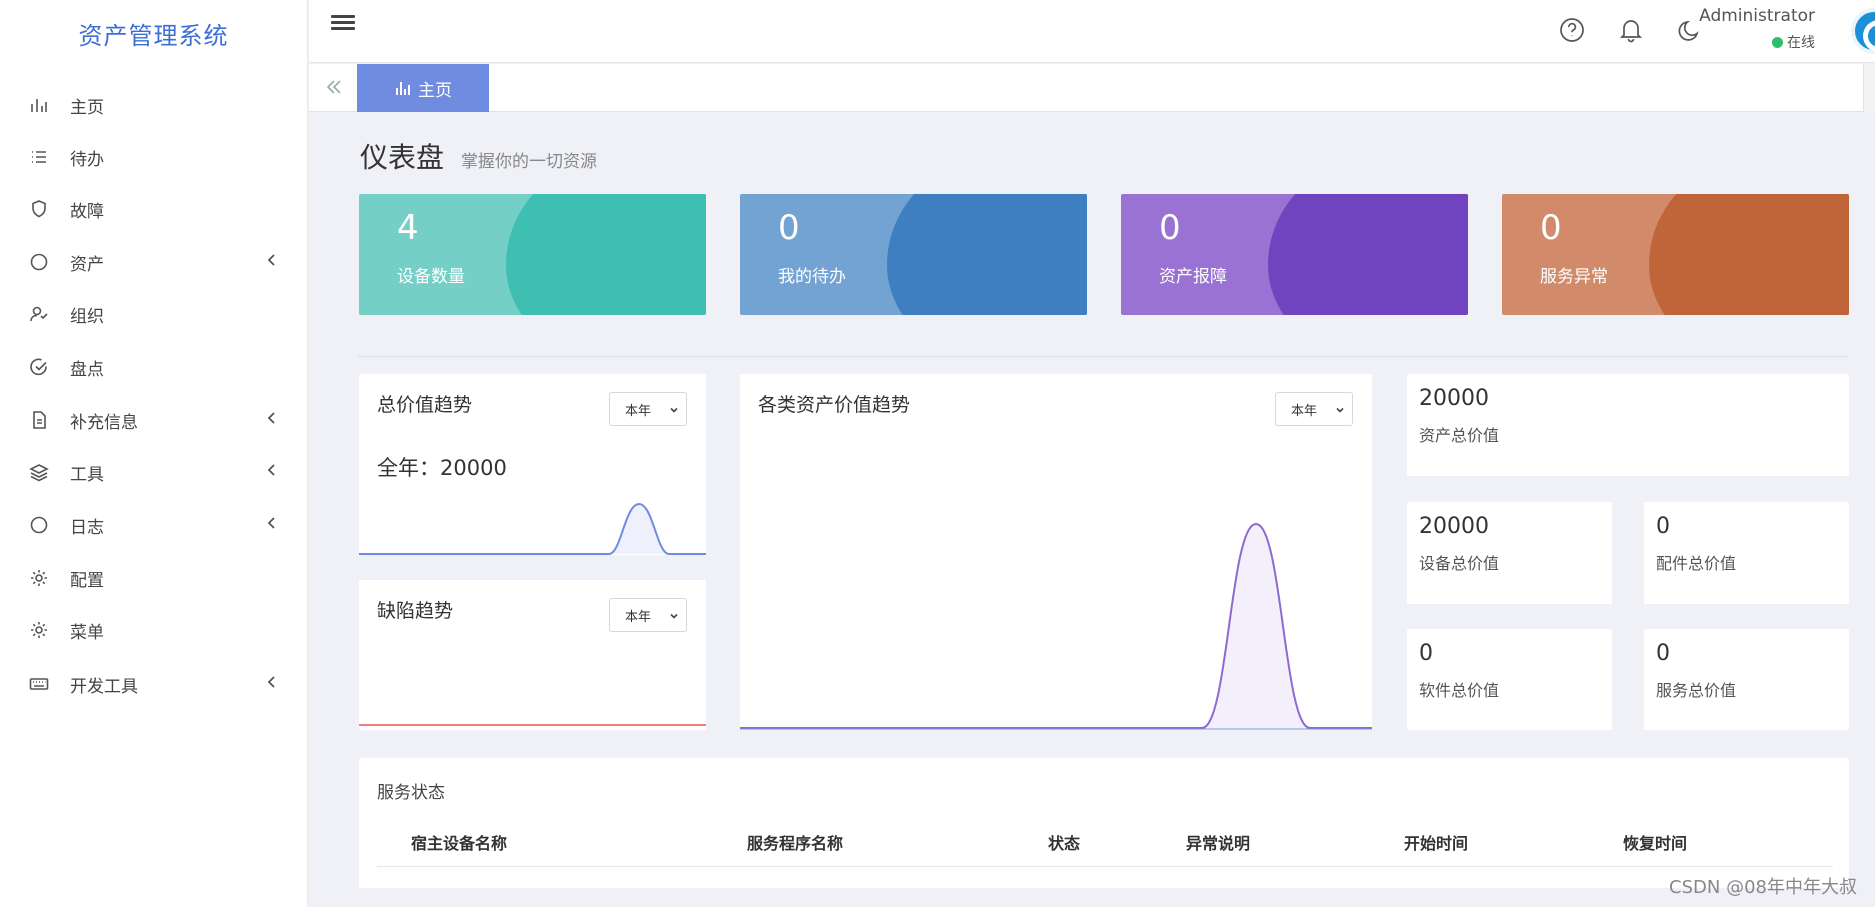 The width and height of the screenshot is (1875, 907). I want to click on page-title: 仪表盘, so click(402, 157).